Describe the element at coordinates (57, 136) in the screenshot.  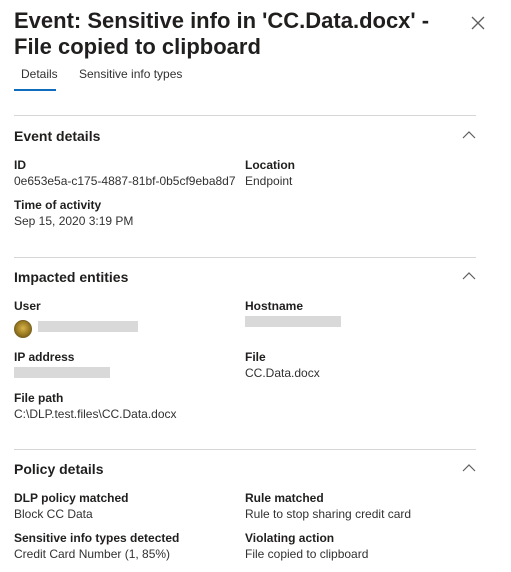
I see `event-details-heading: Event details` at that location.